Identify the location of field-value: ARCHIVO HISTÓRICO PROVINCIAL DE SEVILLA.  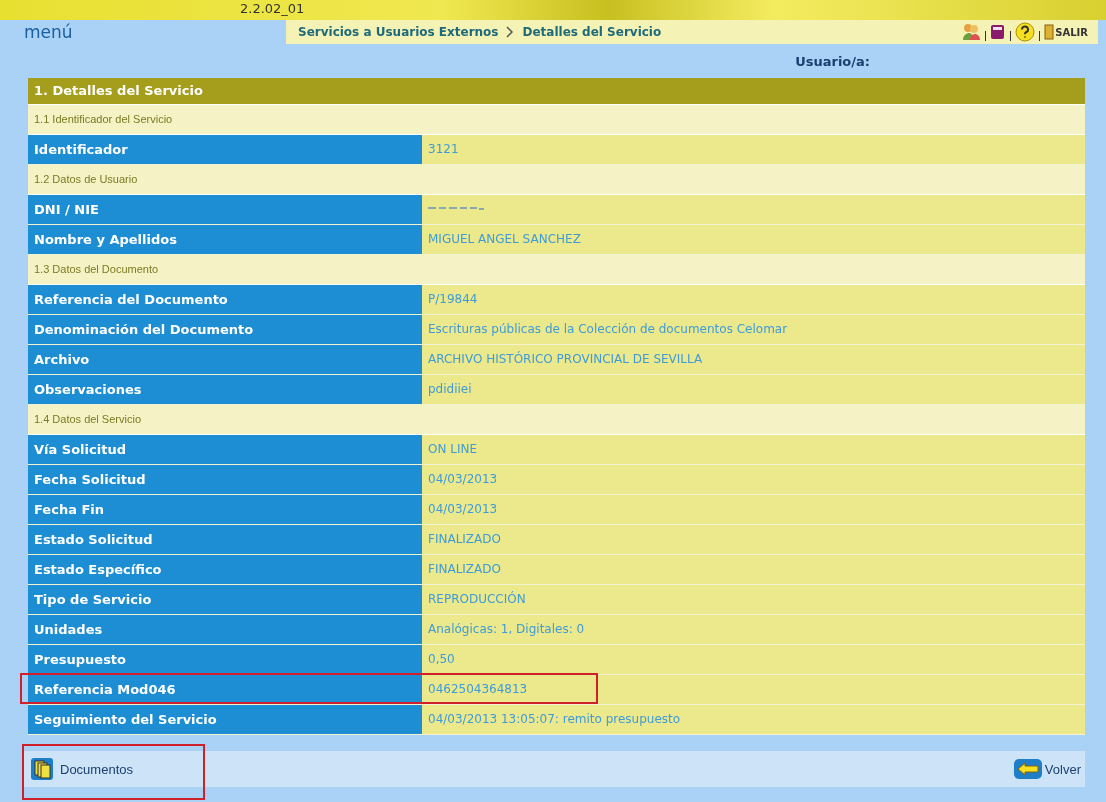
(565, 359).